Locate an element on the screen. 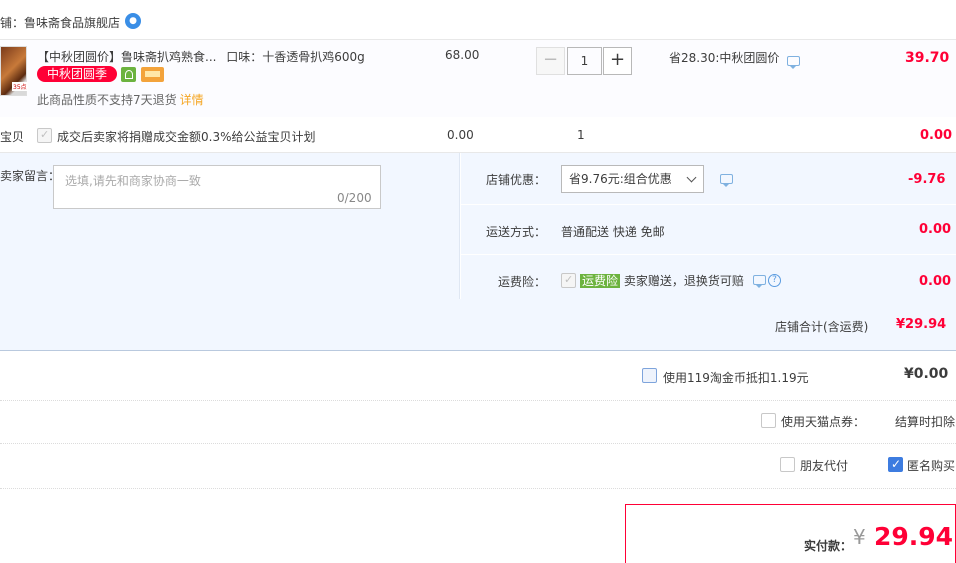 The width and height of the screenshot is (956, 563). card-badge-icon is located at coordinates (152, 74).